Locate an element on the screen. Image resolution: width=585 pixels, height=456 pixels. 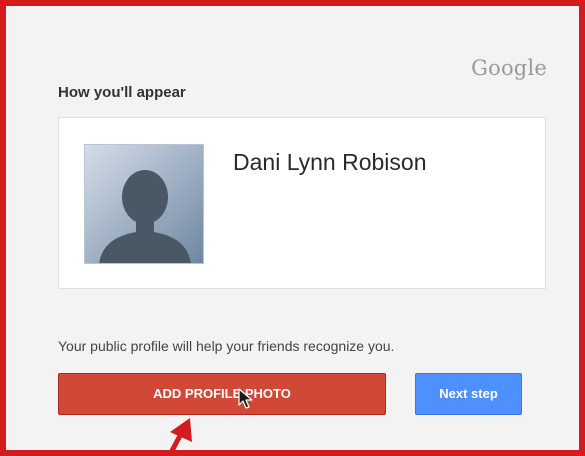
person-silhouette-icon is located at coordinates (145, 216).